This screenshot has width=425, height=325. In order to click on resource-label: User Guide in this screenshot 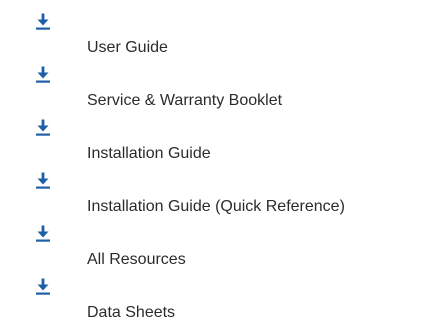, I will do `click(127, 48)`.